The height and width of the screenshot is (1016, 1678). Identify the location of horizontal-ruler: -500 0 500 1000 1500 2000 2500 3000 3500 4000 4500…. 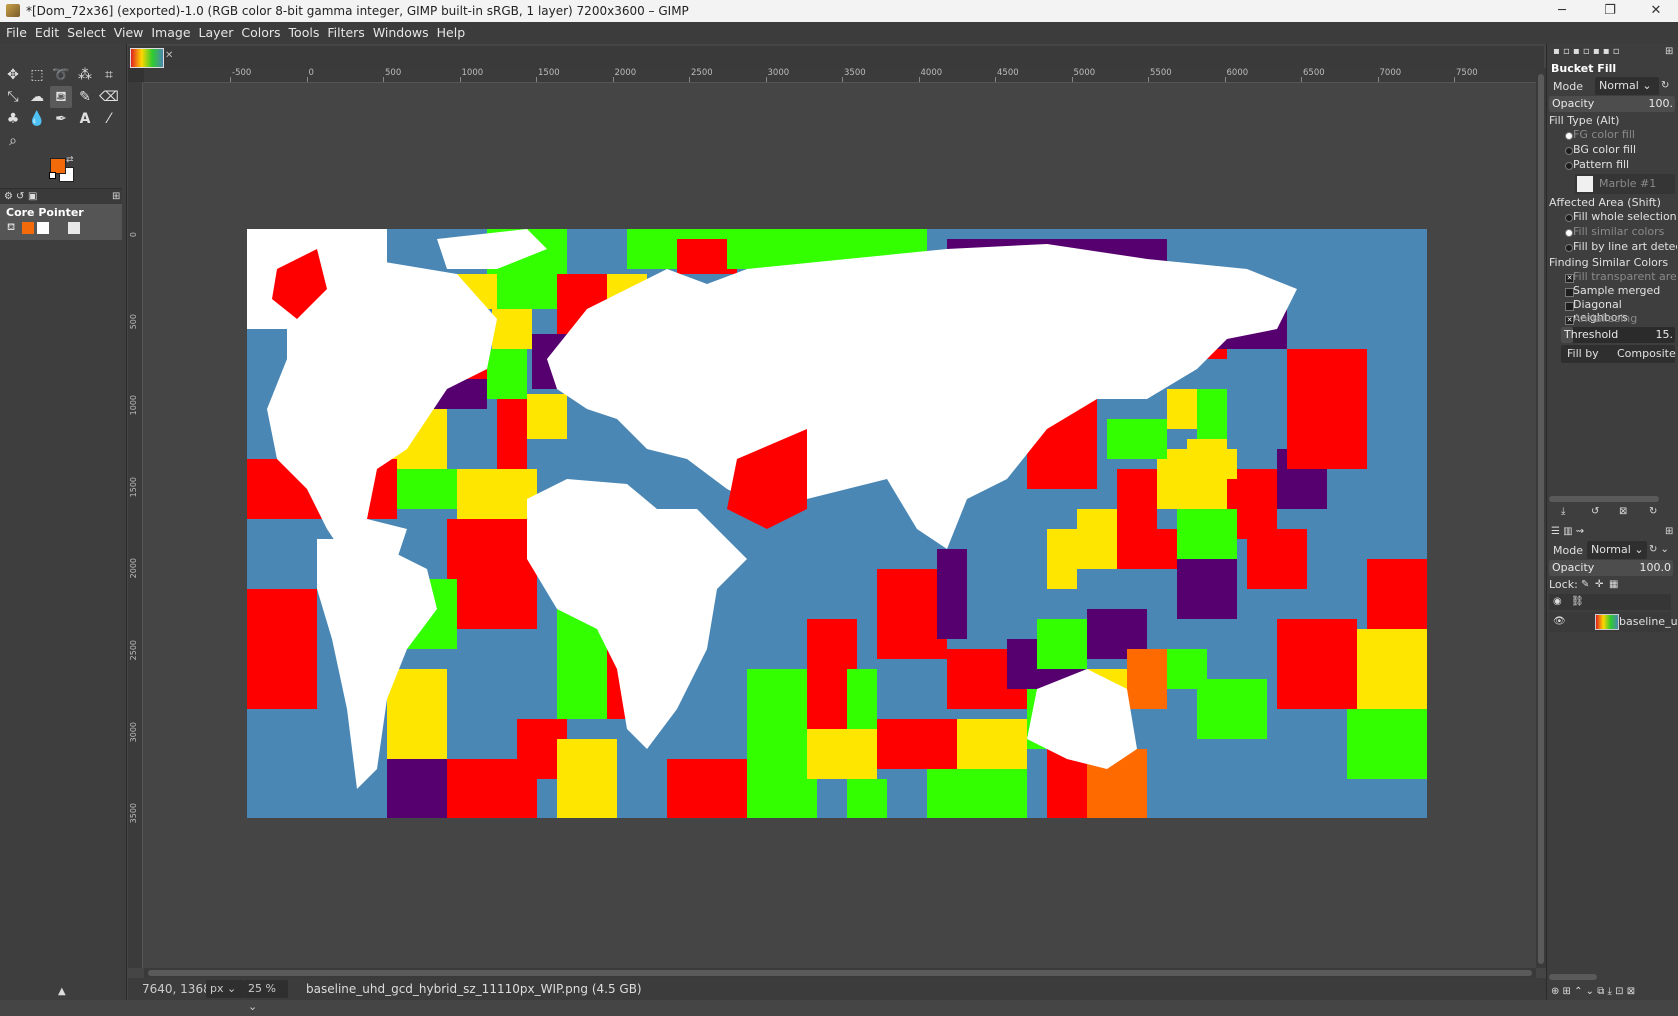
(840, 75).